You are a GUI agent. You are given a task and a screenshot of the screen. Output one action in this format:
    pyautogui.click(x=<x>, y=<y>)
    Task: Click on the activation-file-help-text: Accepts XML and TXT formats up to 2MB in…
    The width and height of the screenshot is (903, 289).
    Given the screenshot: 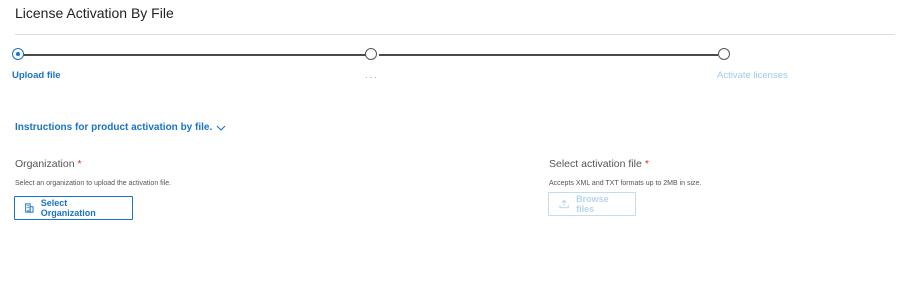 What is the action you would take?
    pyautogui.click(x=625, y=183)
    